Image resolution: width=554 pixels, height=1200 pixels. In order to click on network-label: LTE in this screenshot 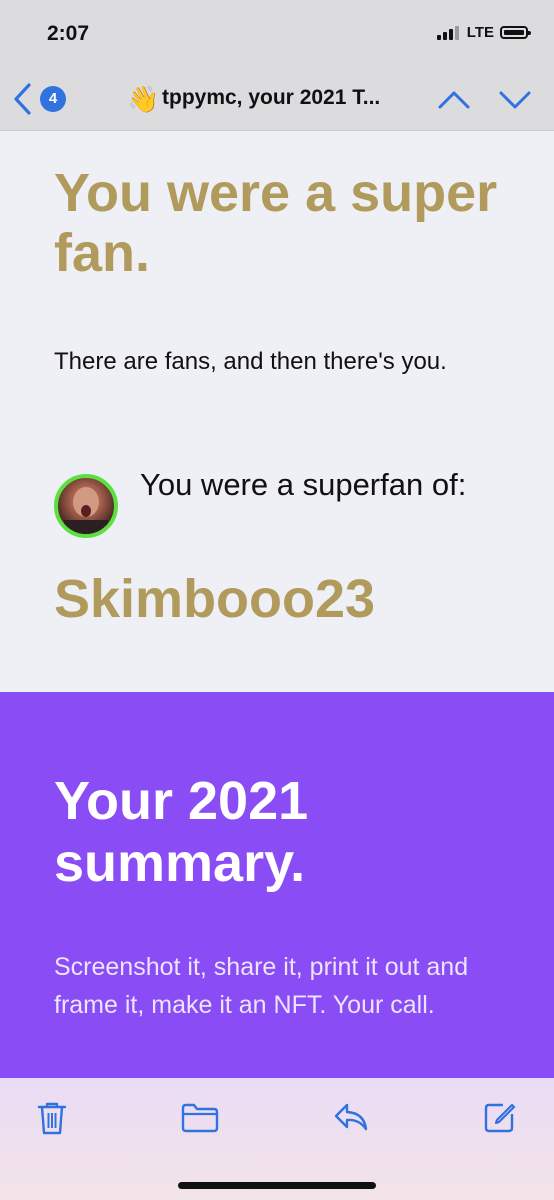, I will do `click(480, 32)`.